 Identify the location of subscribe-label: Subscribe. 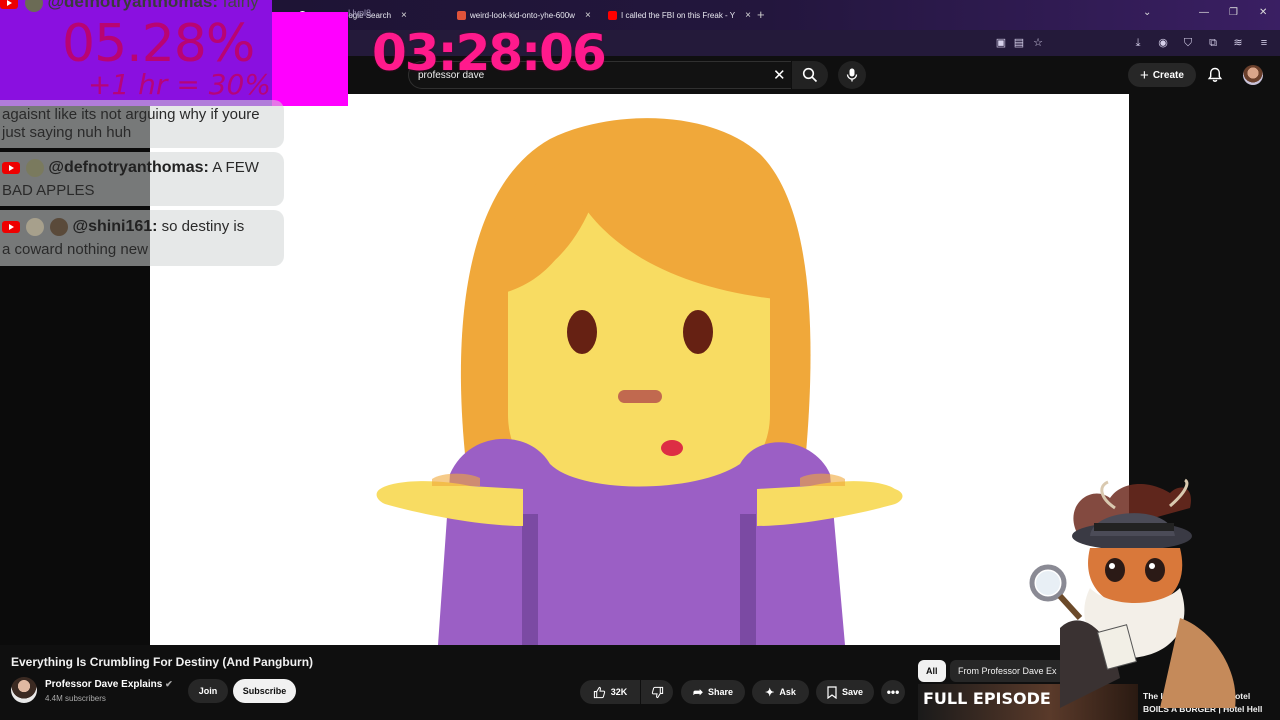
(264, 691).